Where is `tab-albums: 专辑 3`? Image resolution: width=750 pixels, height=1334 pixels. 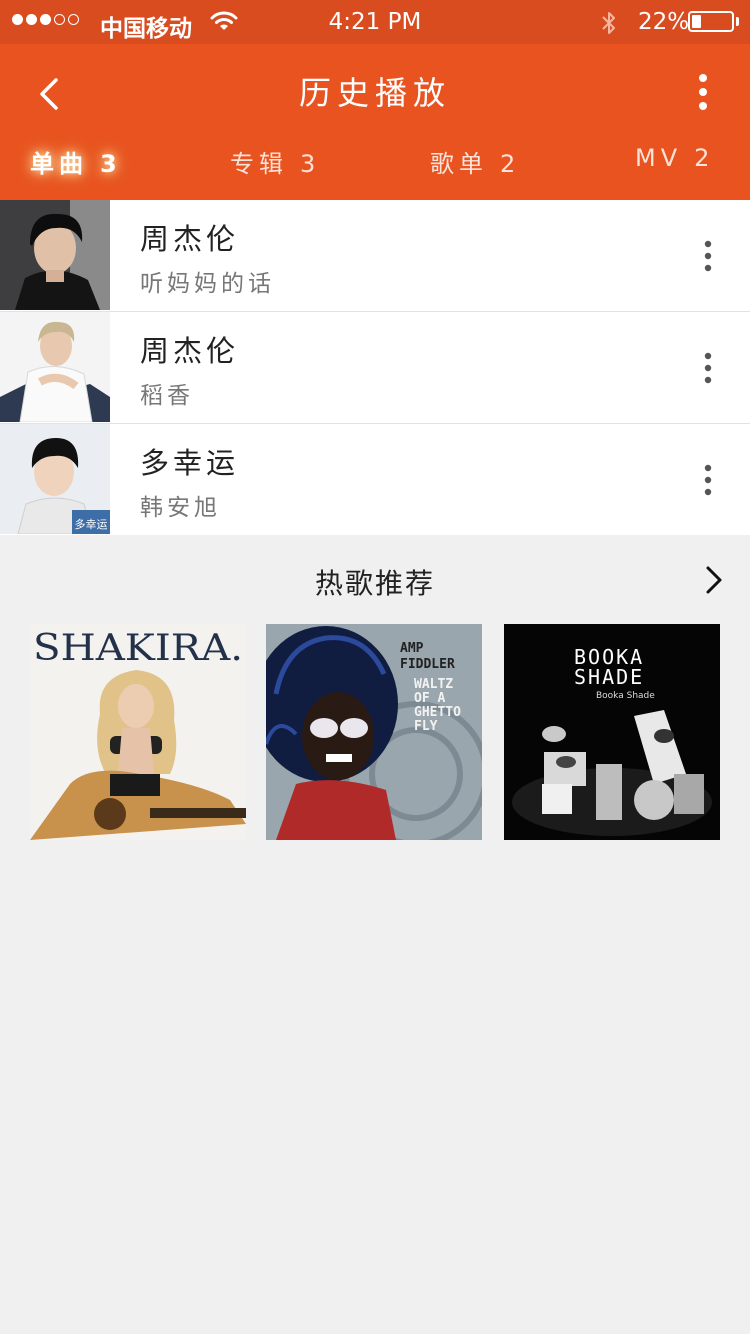 tab-albums: 专辑 3 is located at coordinates (275, 161).